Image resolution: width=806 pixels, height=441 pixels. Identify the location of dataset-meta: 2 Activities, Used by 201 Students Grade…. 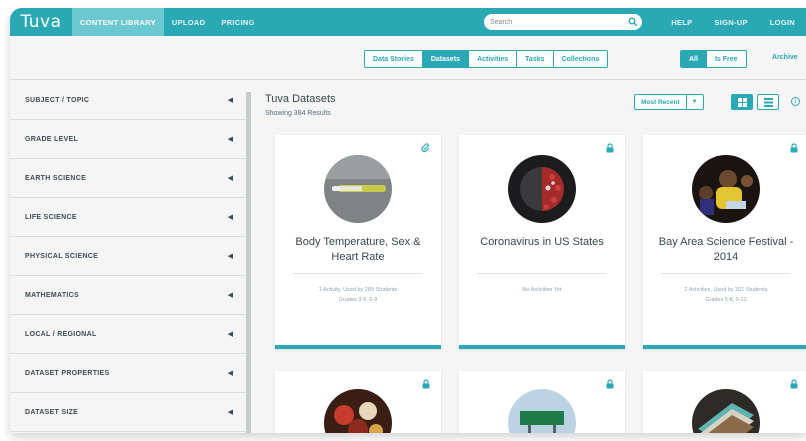
(726, 295).